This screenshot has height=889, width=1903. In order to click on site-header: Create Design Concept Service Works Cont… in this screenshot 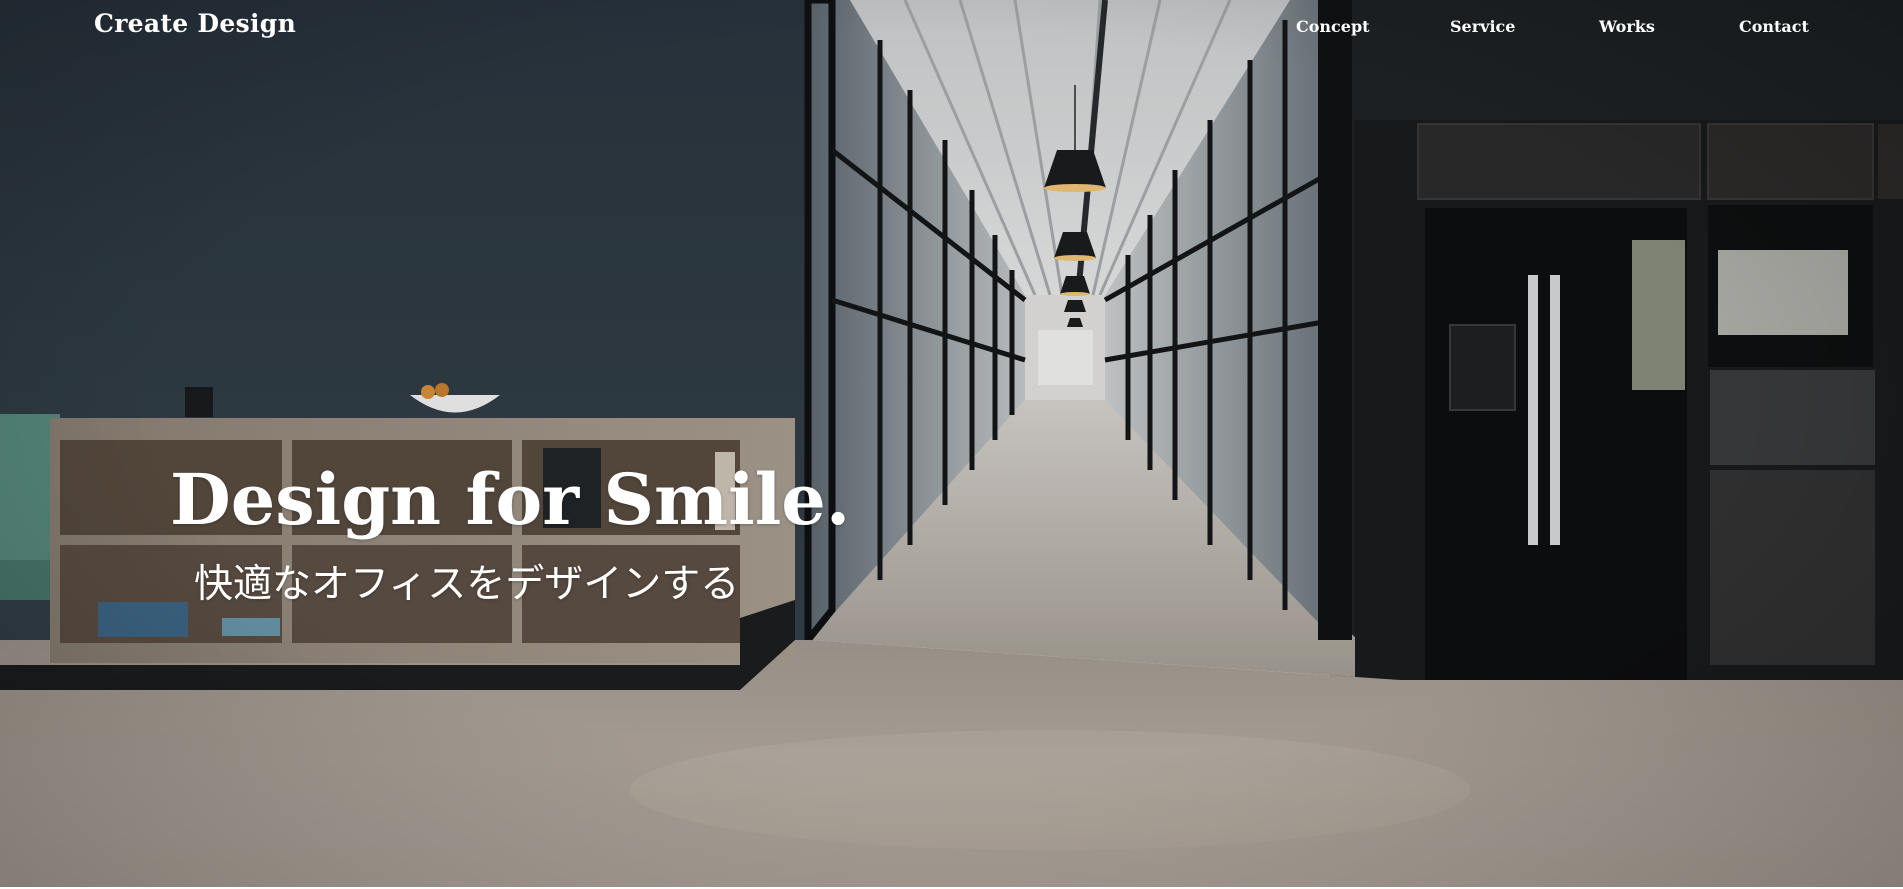, I will do `click(951, 27)`.